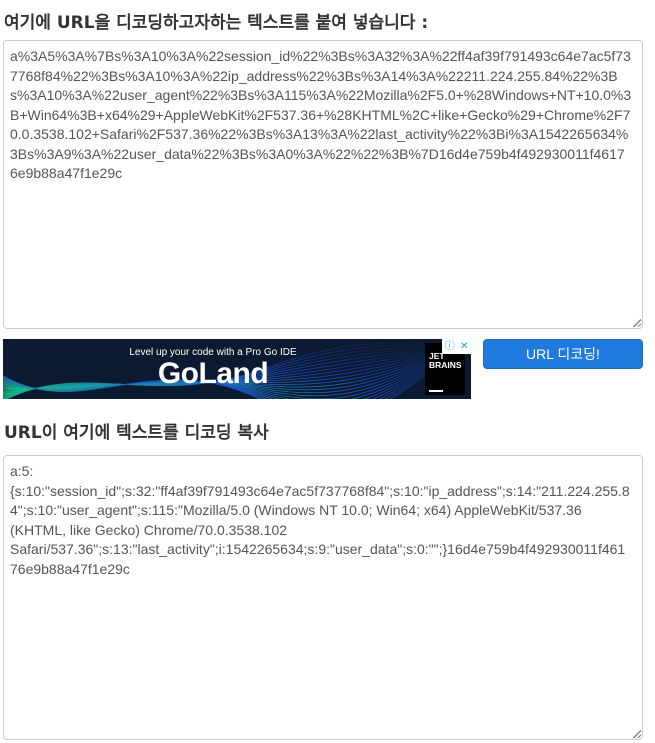  I want to click on output-heading: URL이 여기에 텍스트를 디코딩 복사, so click(136, 433).